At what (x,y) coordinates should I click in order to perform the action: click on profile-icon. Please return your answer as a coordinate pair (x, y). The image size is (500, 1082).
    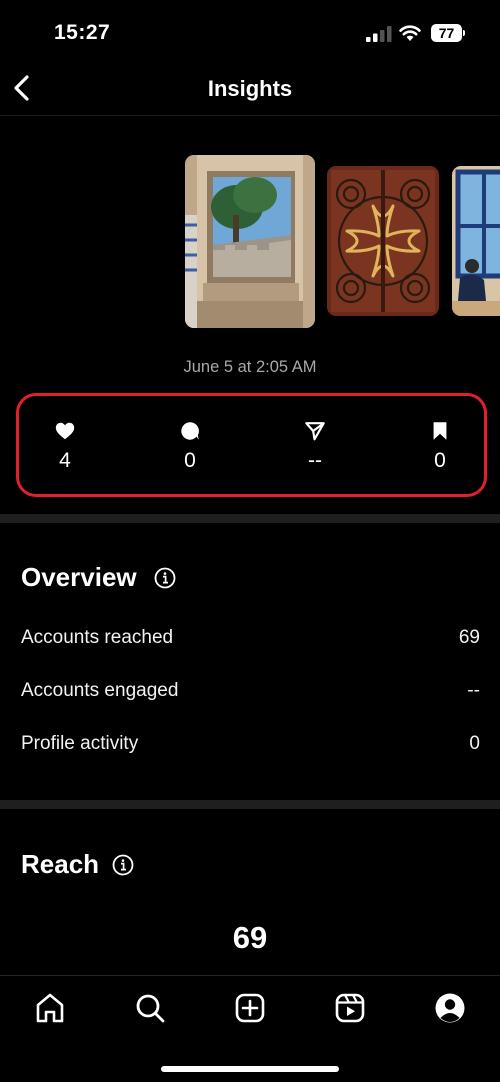
    Looking at the image, I should click on (450, 1008).